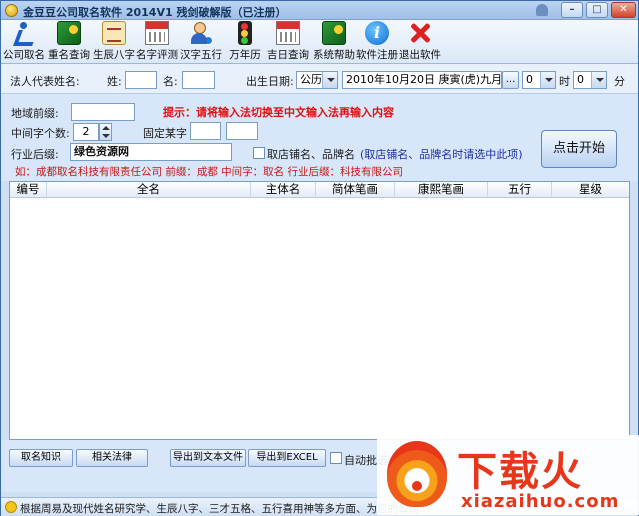 Image resolution: width=639 pixels, height=516 pixels. What do you see at coordinates (417, 474) in the screenshot?
I see `flame-logo-icon` at bounding box center [417, 474].